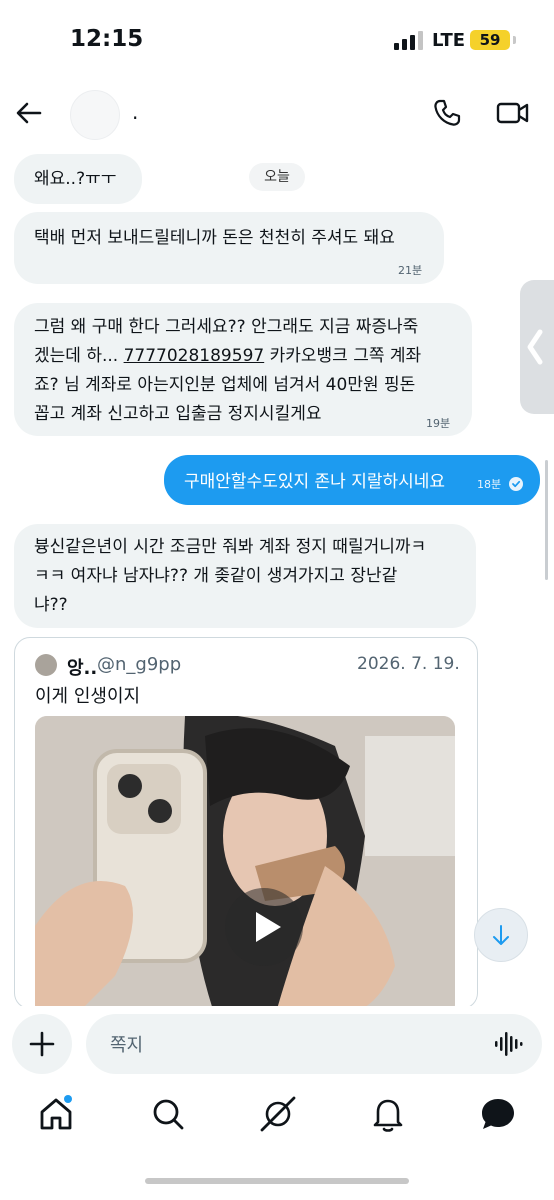 Image resolution: width=554 pixels, height=1200 pixels. Describe the element at coordinates (449, 40) in the screenshot. I see `network-type: LTE` at that location.